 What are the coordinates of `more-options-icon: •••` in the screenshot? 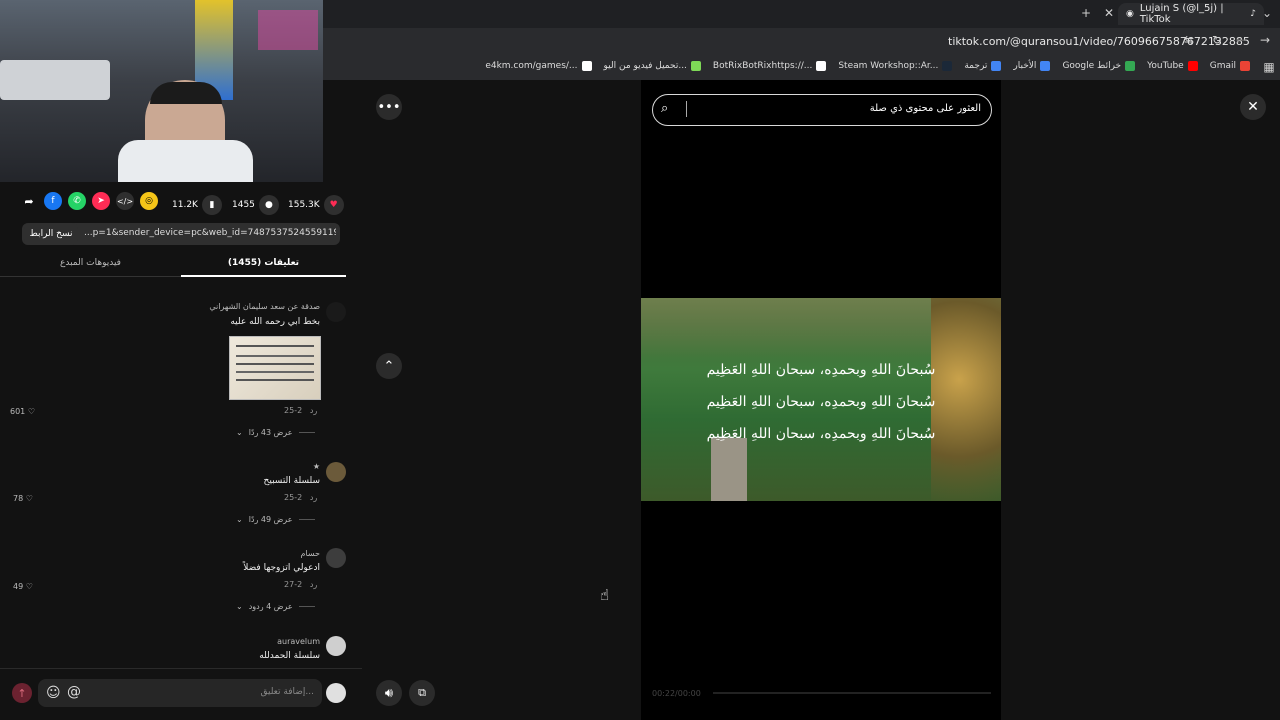 It's located at (389, 107).